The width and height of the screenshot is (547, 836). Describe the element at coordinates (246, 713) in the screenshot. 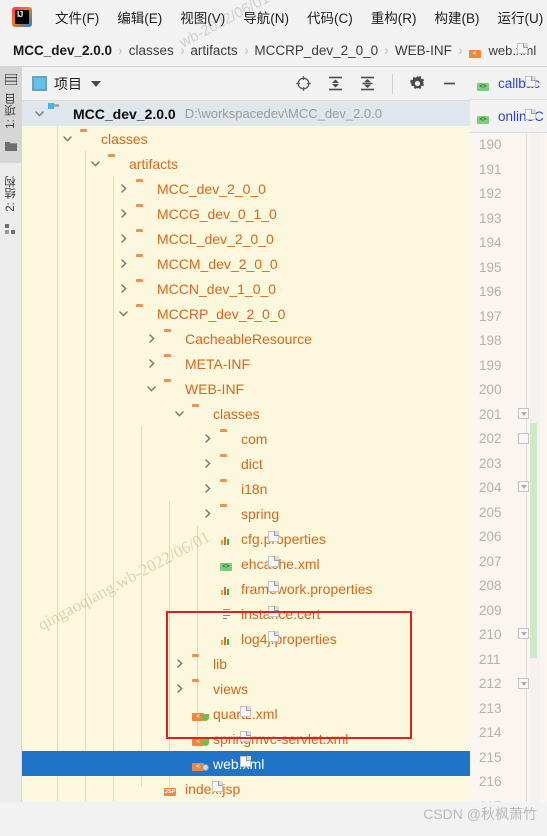

I see `tree-node-quartz-xml: <quartz.xml` at that location.